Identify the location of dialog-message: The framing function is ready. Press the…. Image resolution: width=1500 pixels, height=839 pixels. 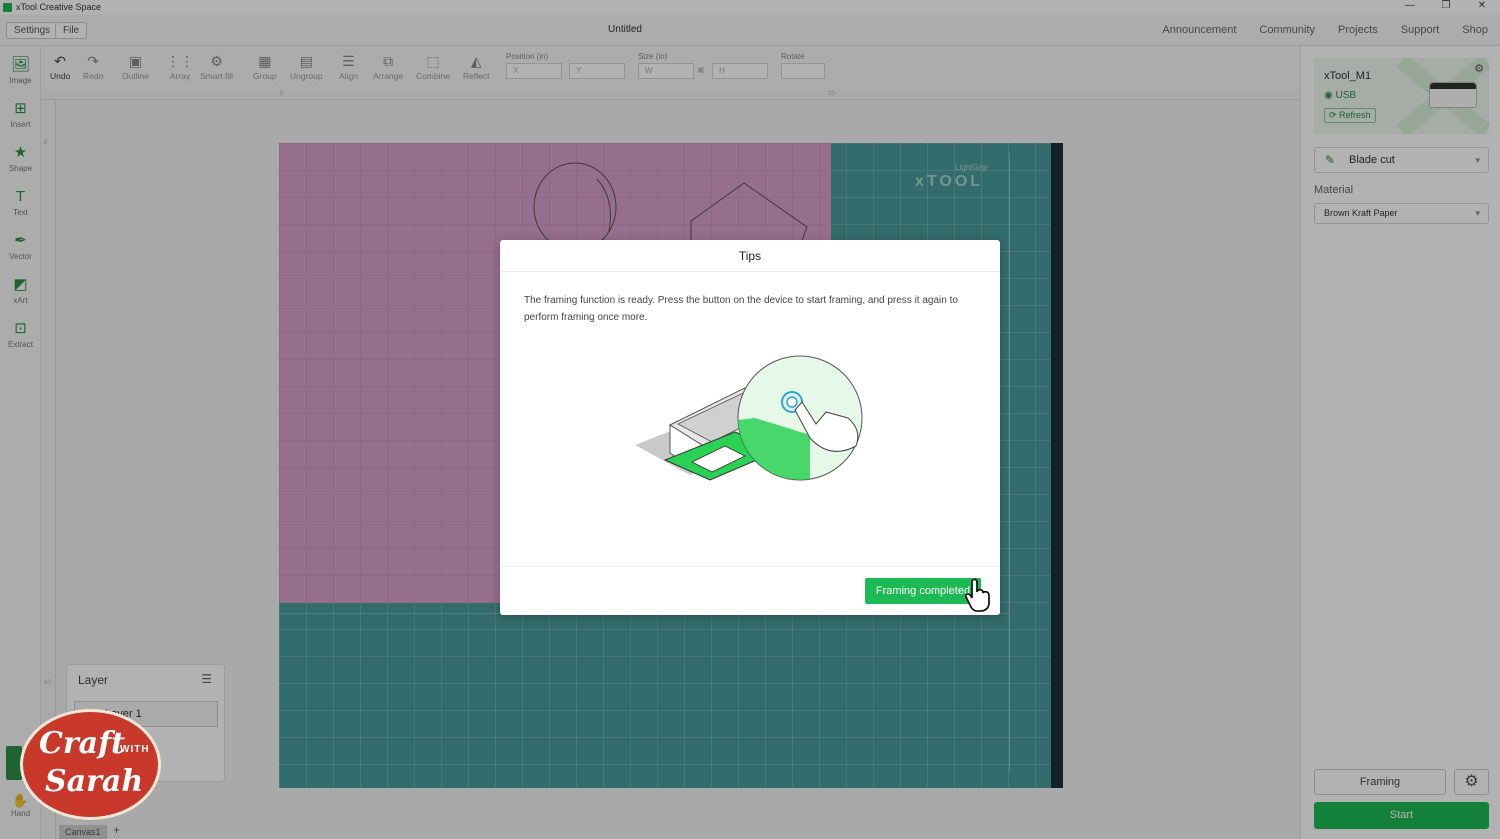
(741, 309).